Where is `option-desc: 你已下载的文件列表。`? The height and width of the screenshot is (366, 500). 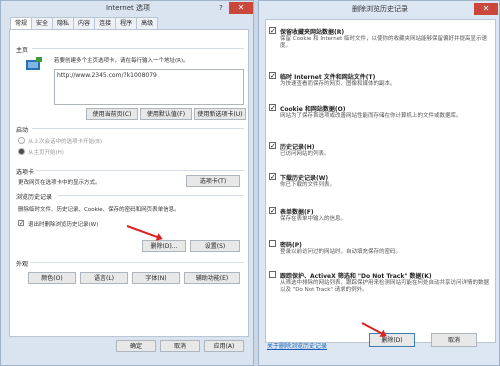
option-desc: 你已下载的文件列表。 is located at coordinates (308, 185).